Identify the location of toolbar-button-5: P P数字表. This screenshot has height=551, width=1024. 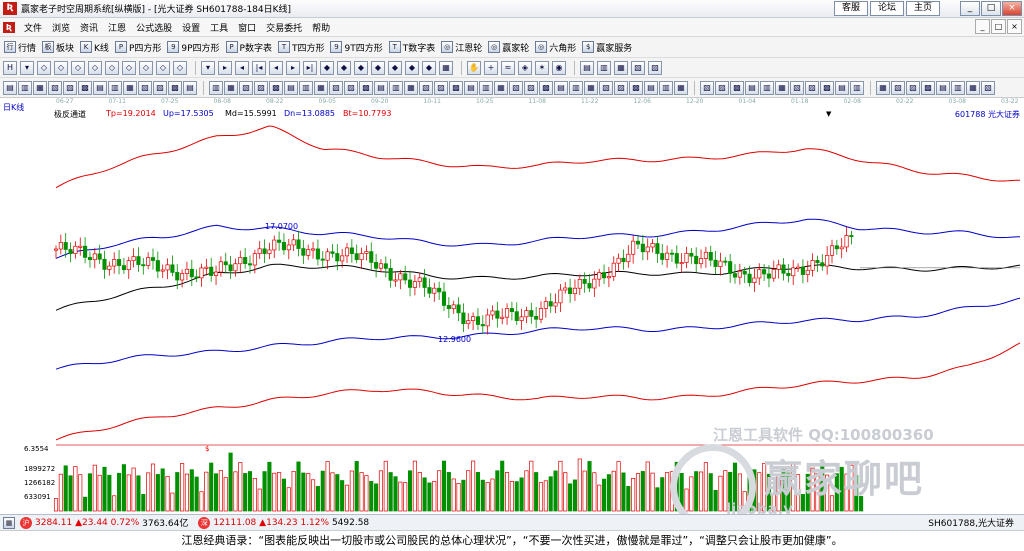
(248, 47).